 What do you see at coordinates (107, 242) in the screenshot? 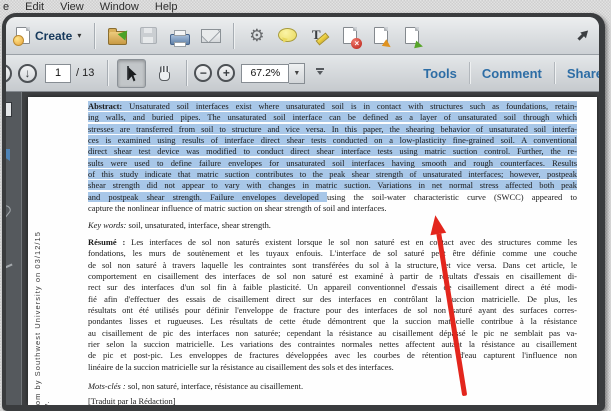
I see `text-run: Résumé :` at bounding box center [107, 242].